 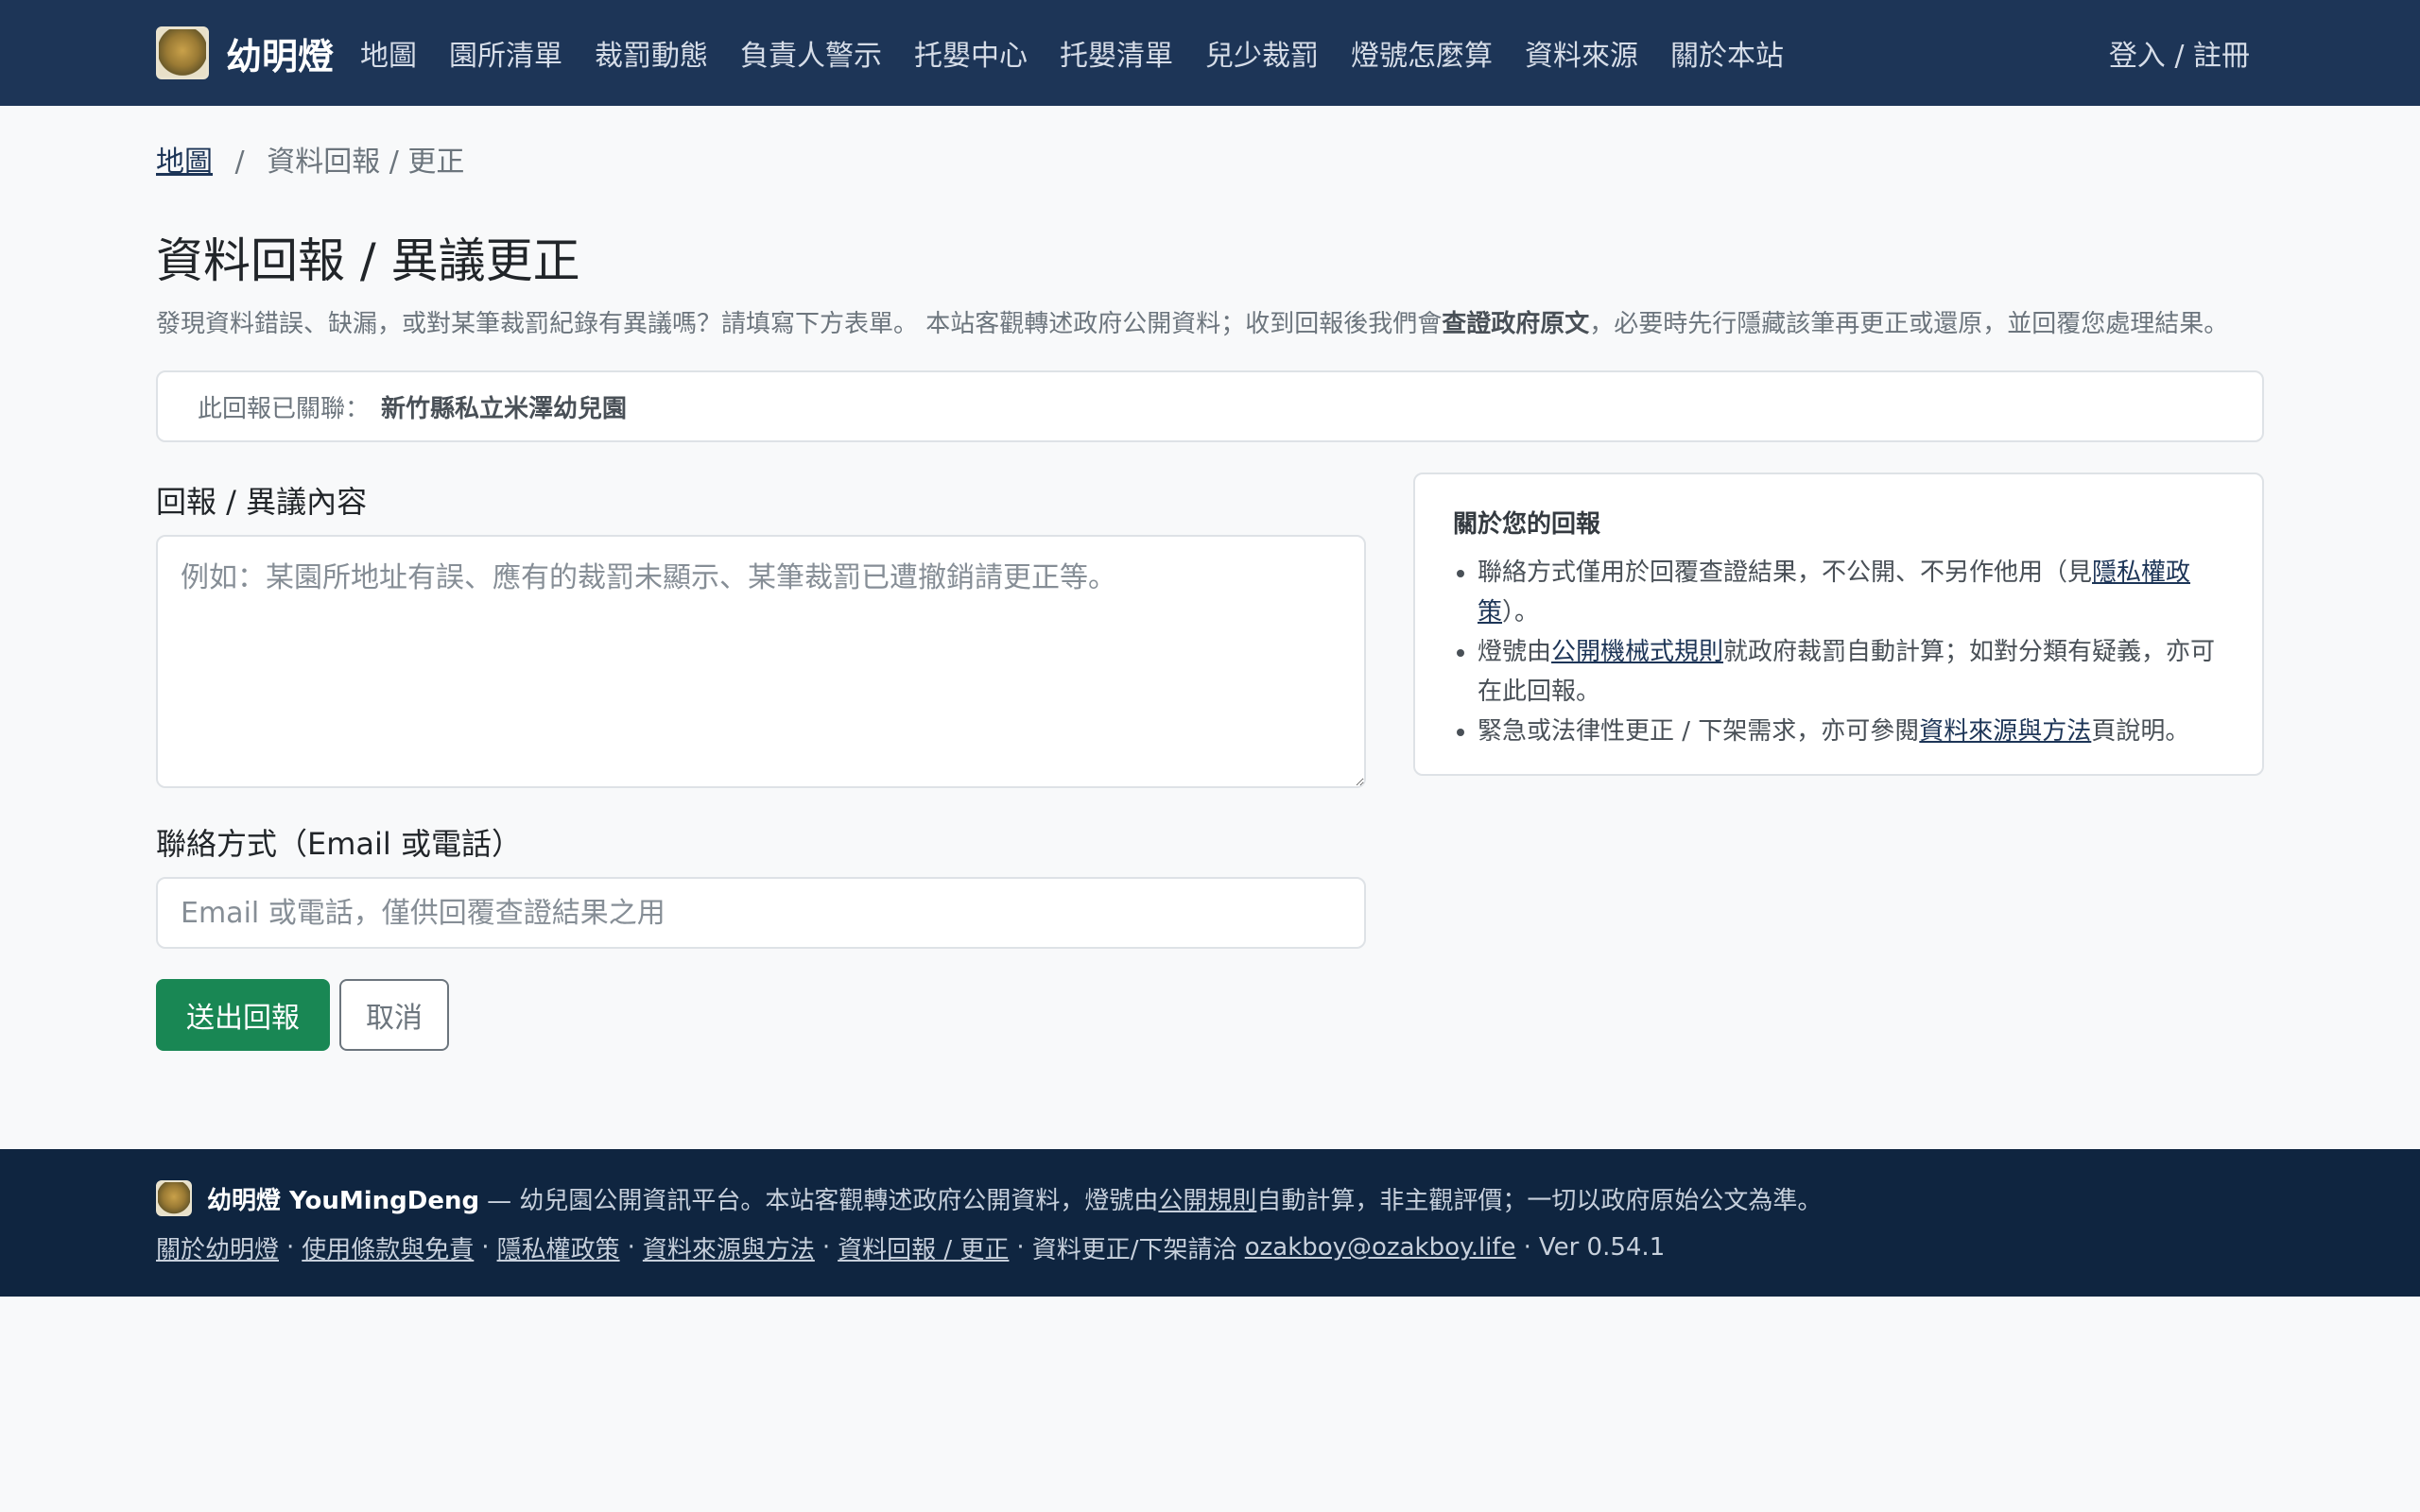 What do you see at coordinates (389, 53) in the screenshot?
I see `nav-link-map: 地圖` at bounding box center [389, 53].